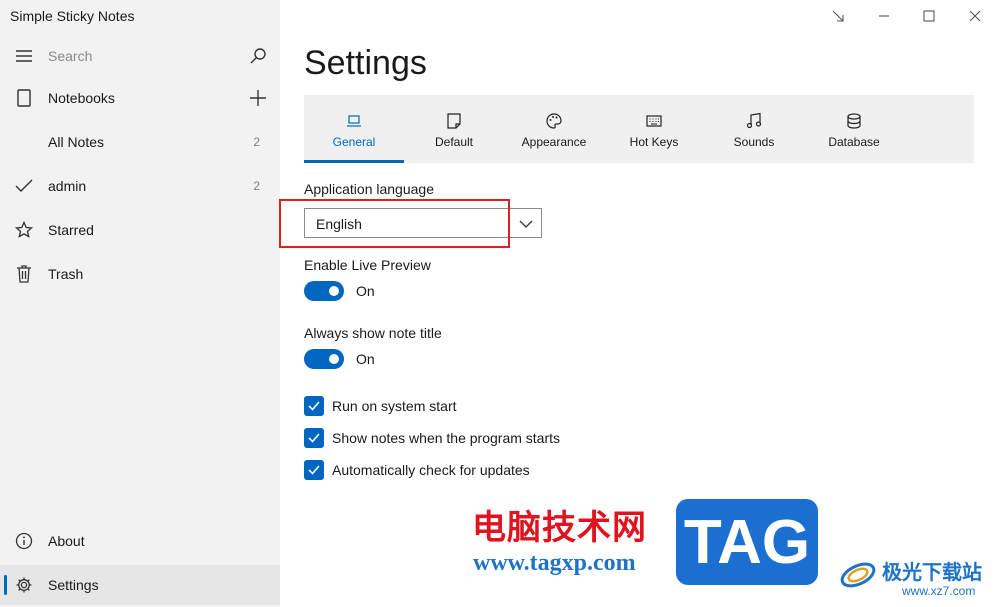 This screenshot has width=998, height=607. I want to click on note-title-state: On, so click(365, 359).